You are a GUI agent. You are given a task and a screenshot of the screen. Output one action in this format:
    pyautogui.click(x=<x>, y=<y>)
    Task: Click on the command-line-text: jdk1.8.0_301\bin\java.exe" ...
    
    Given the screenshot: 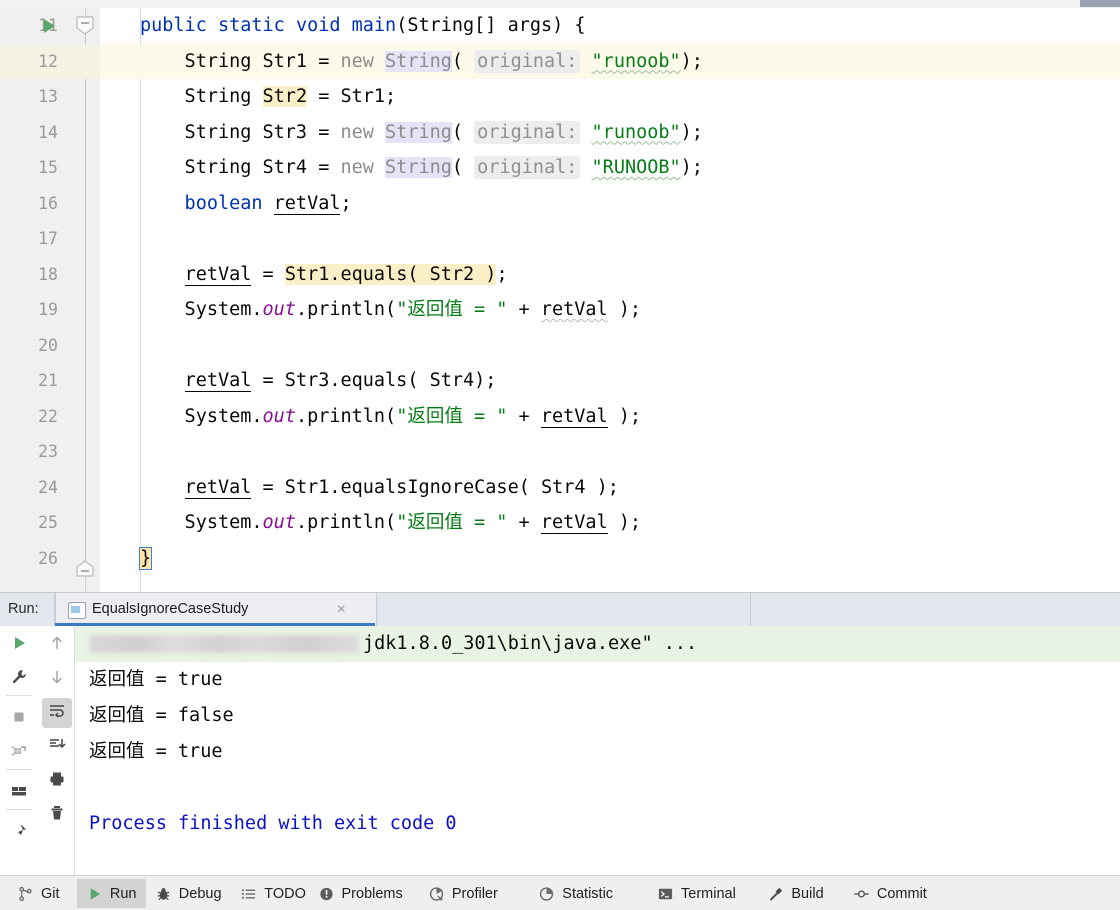 What is the action you would take?
    pyautogui.click(x=530, y=643)
    